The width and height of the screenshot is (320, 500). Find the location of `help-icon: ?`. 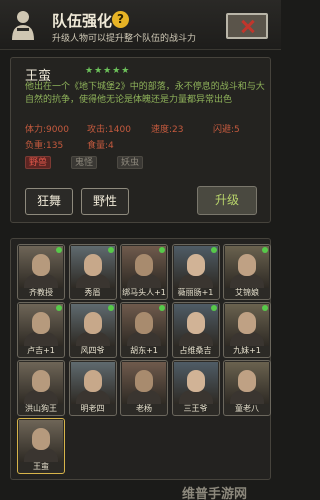

help-icon: ? is located at coordinates (120, 19).